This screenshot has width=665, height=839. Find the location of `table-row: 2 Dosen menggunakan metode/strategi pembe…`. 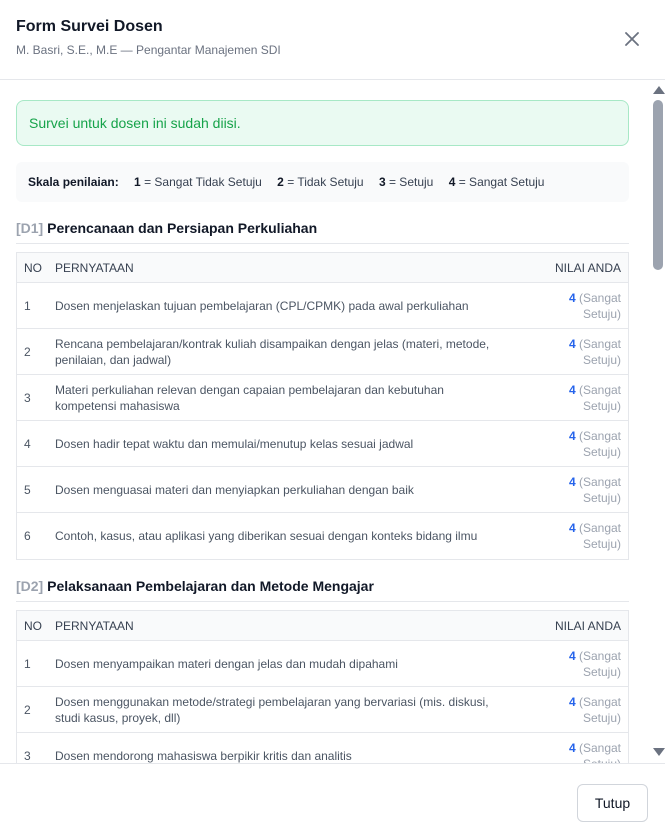

table-row: 2 Dosen menggunakan metode/strategi pembe… is located at coordinates (322, 710).